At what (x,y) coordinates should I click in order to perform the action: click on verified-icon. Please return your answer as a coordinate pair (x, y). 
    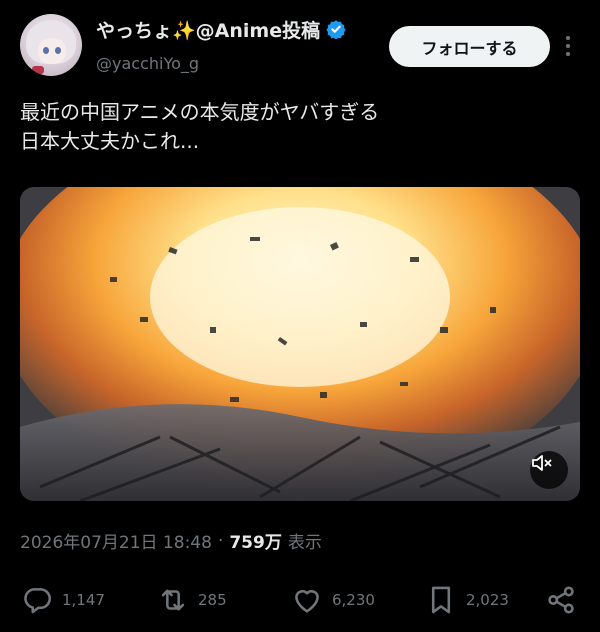
    Looking at the image, I should click on (336, 29).